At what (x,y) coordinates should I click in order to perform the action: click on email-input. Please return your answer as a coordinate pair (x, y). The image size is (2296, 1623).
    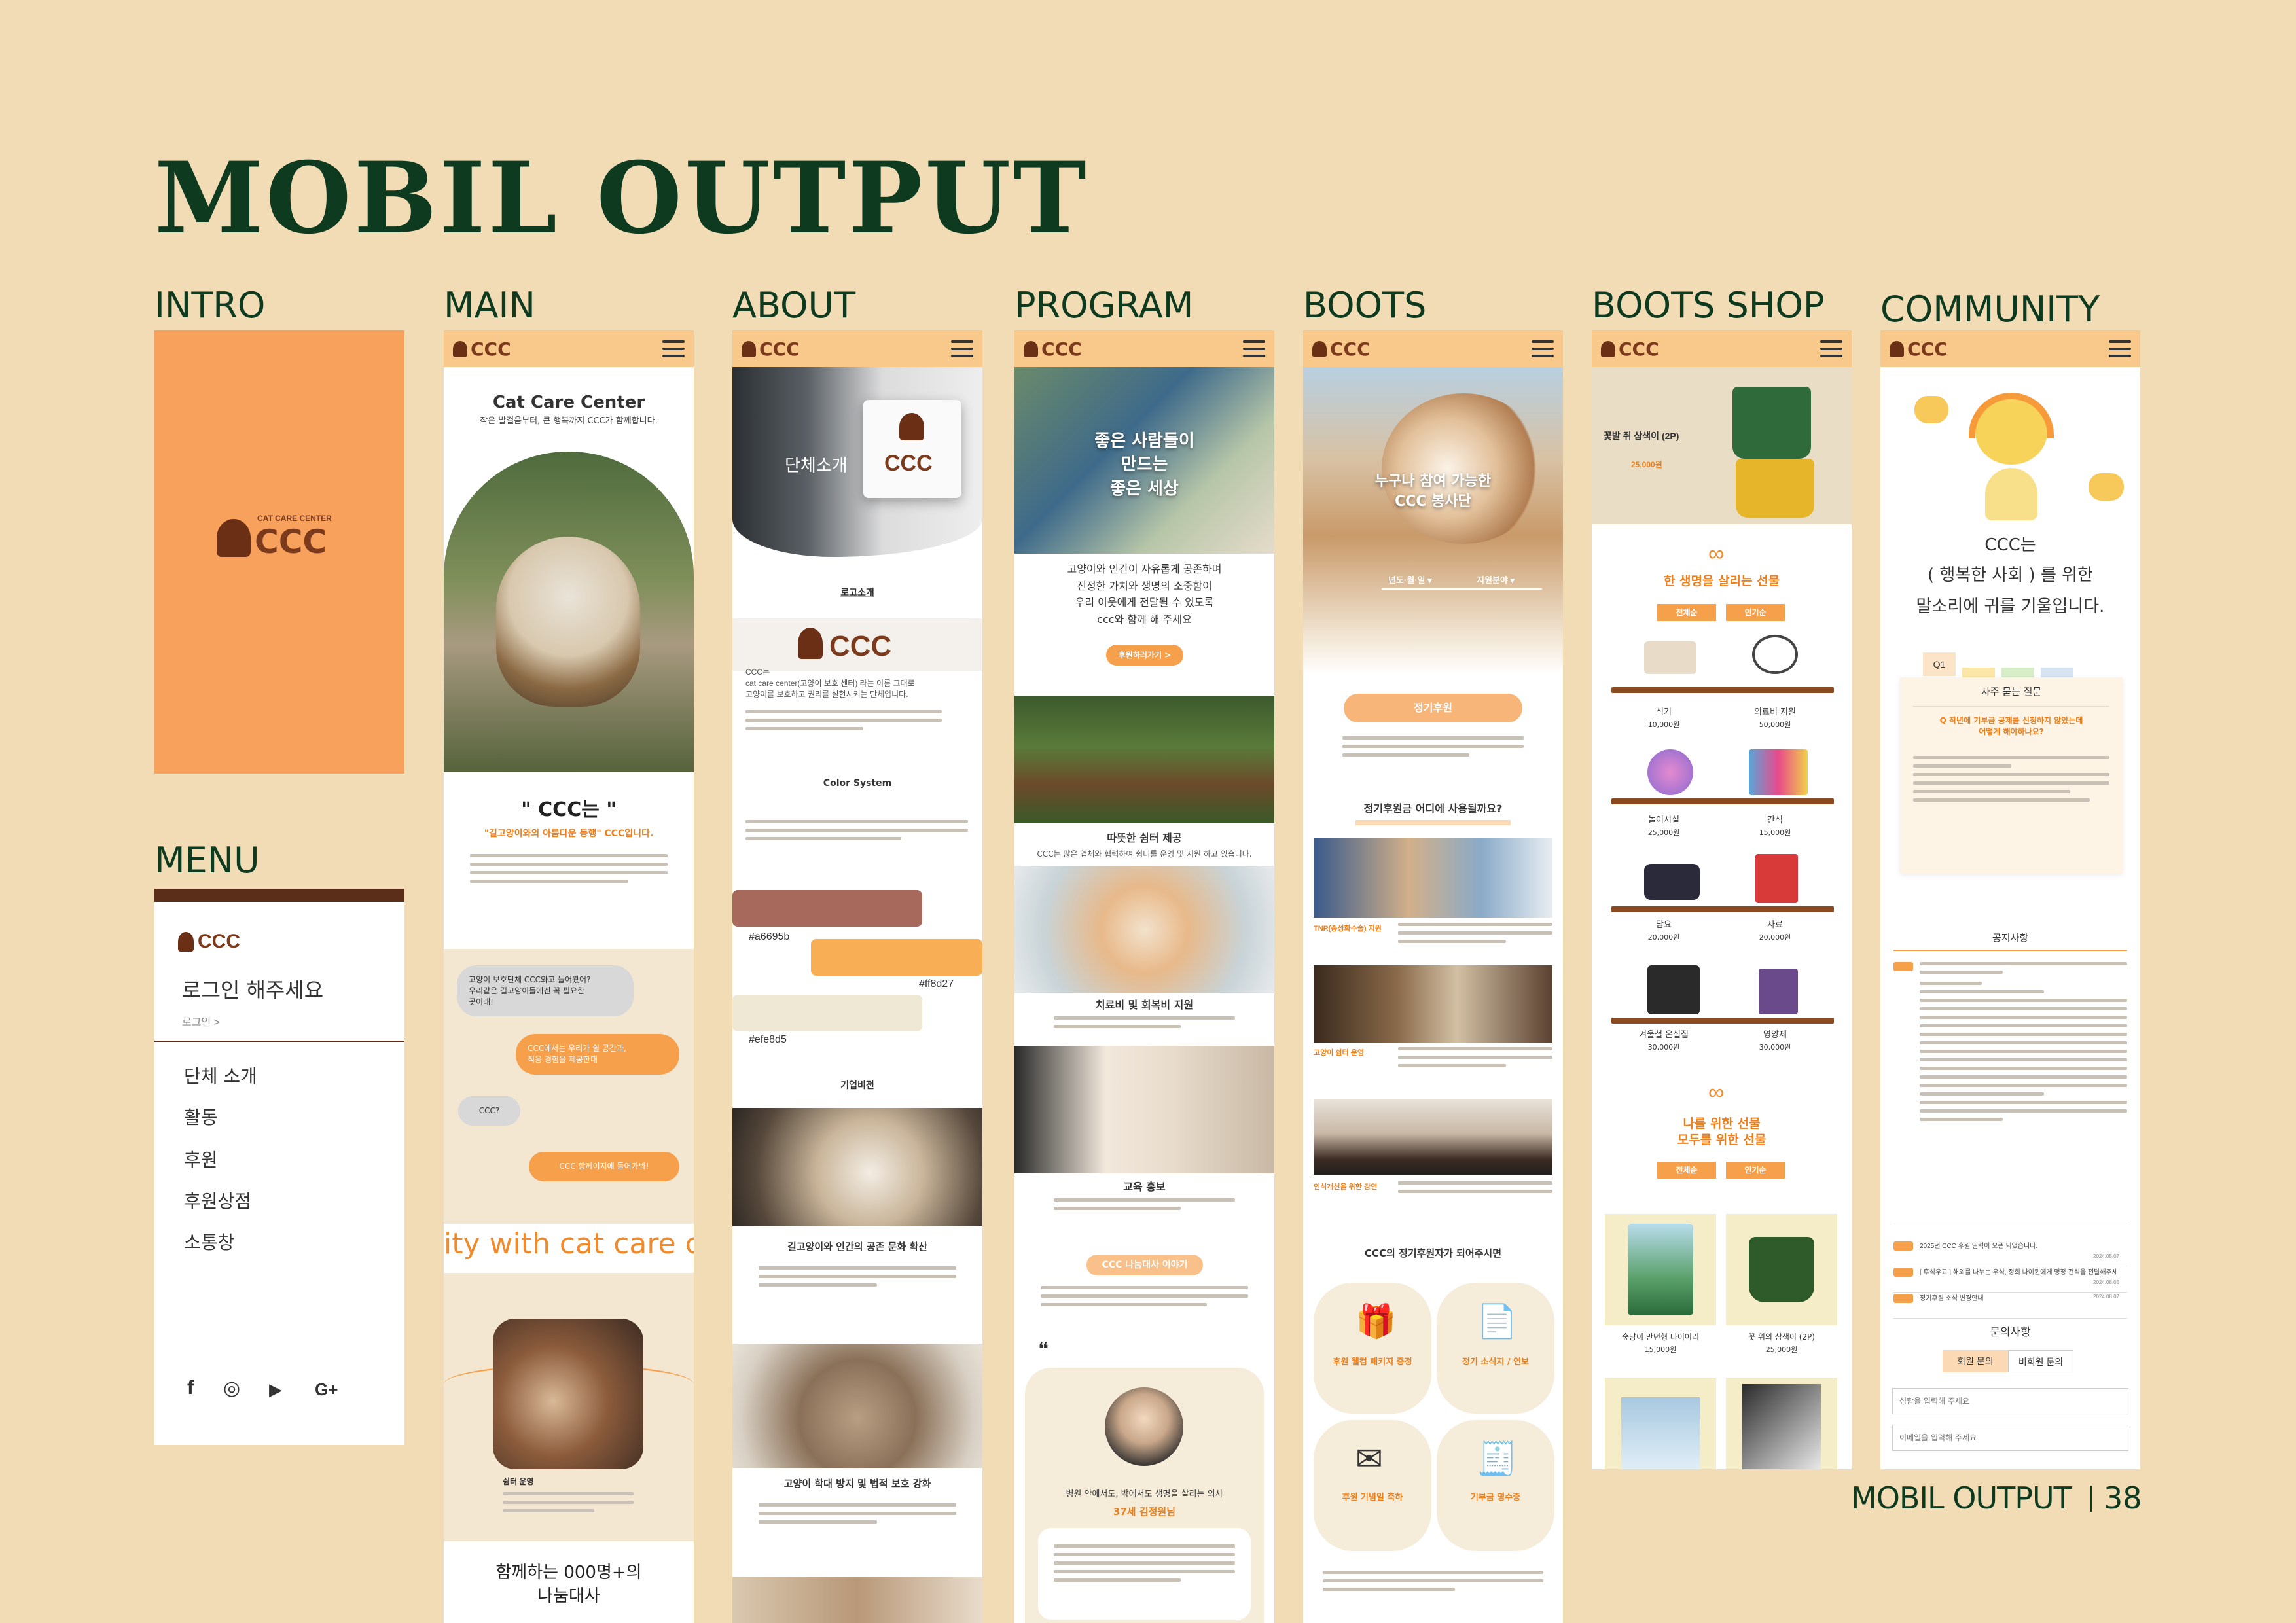
    Looking at the image, I should click on (2010, 1438).